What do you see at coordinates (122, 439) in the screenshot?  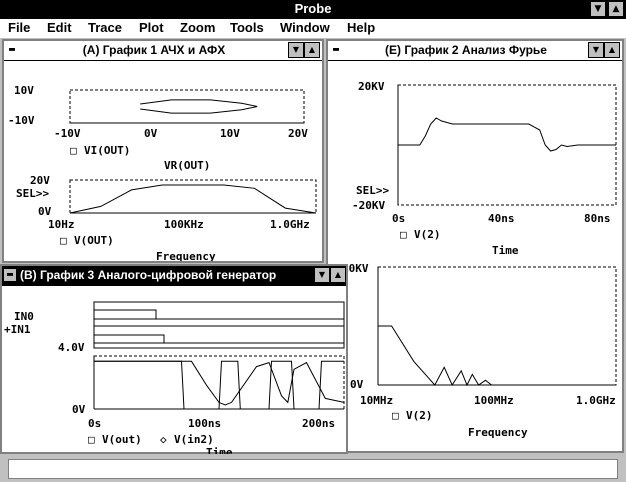 I see `b-p1-legend1: V(out)` at bounding box center [122, 439].